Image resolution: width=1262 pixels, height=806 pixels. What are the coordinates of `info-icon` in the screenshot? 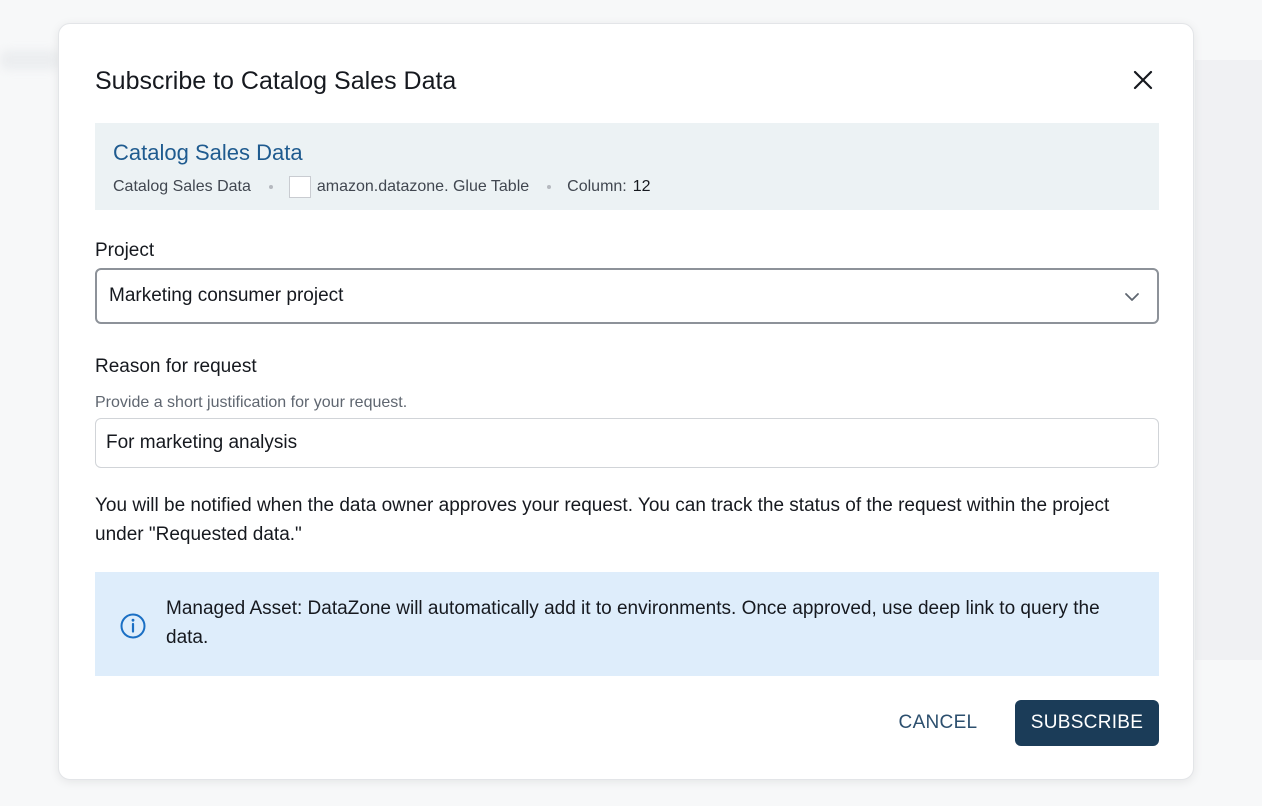 It's located at (133, 626).